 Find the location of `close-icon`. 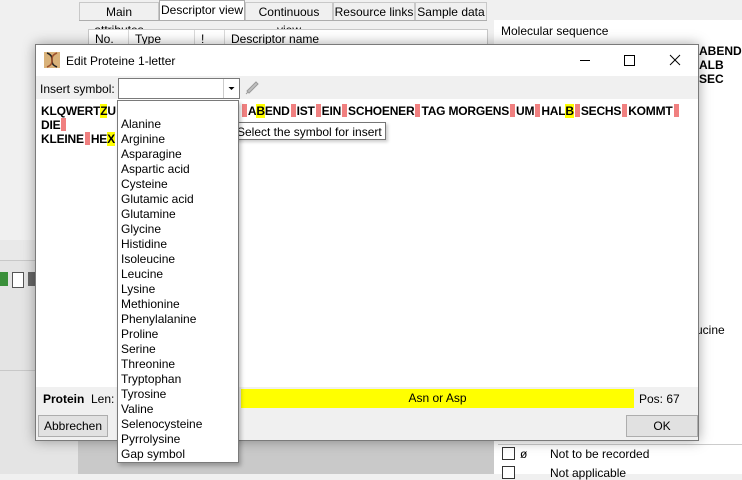

close-icon is located at coordinates (675, 60).